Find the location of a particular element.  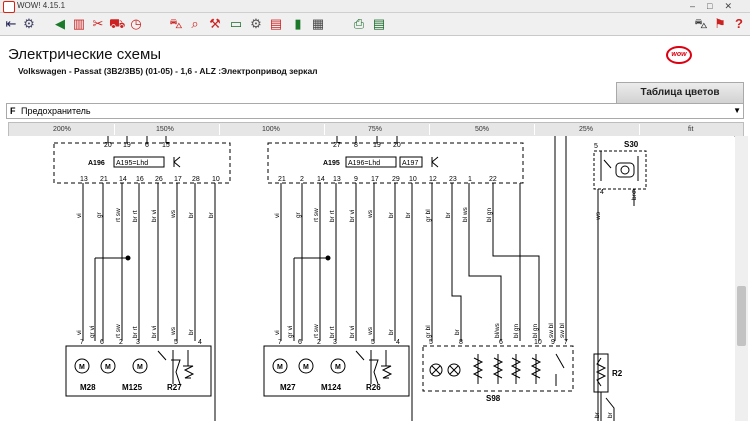

diagnosis-icon: ▥ is located at coordinates (79, 24).